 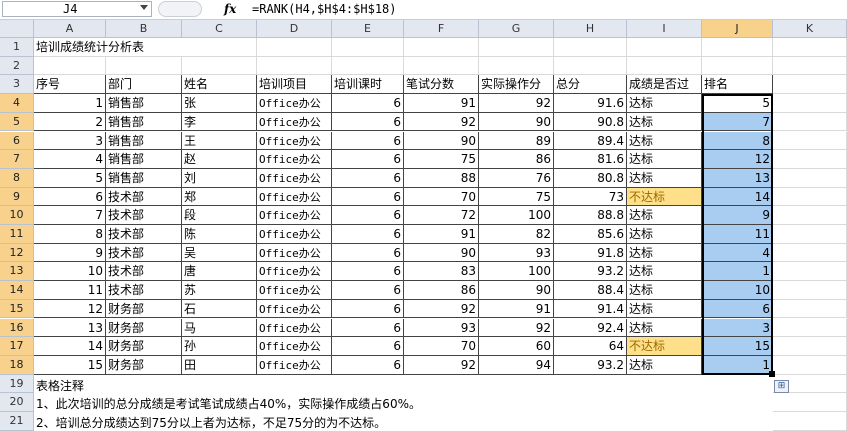 What do you see at coordinates (70, 365) in the screenshot?
I see `table-cell: 15` at bounding box center [70, 365].